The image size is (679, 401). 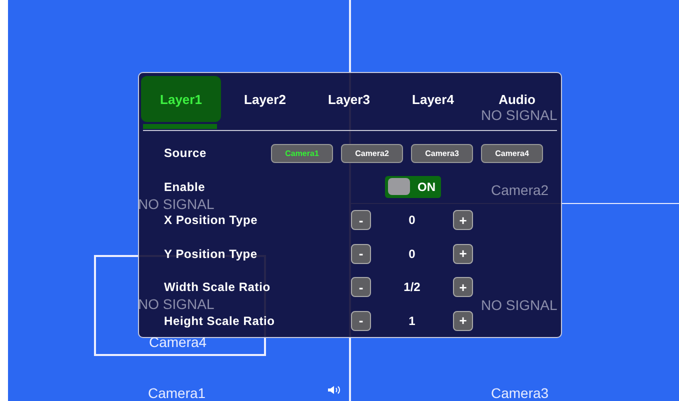 What do you see at coordinates (185, 187) in the screenshot?
I see `setting-label: Enable` at bounding box center [185, 187].